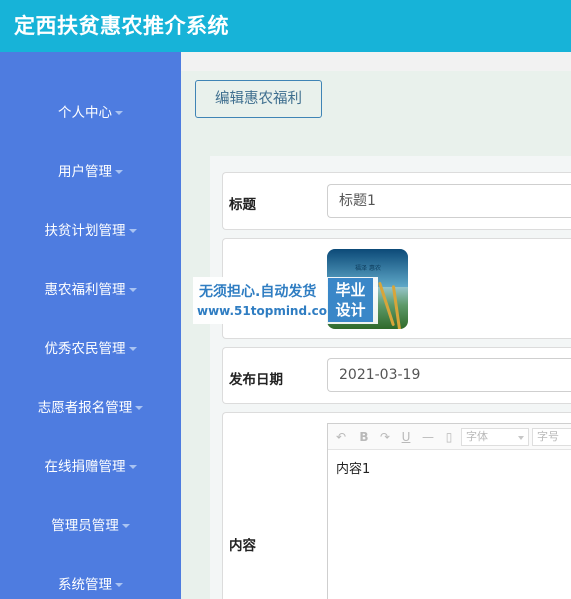 This screenshot has width=571, height=599. Describe the element at coordinates (258, 99) in the screenshot. I see `edit-welfare-button: 编辑惠农福利` at that location.